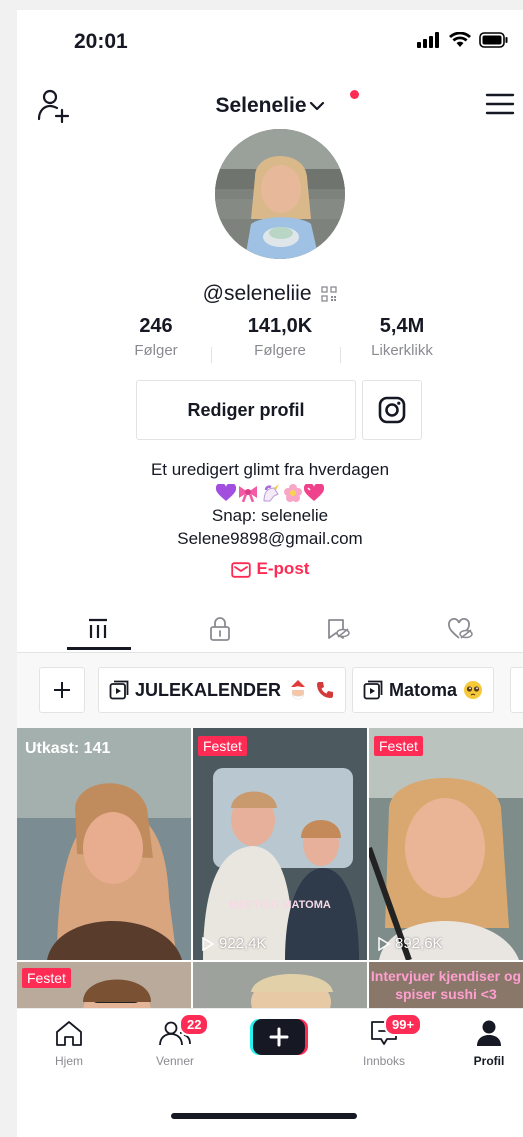 Image resolution: width=523 pixels, height=1137 pixels. I want to click on playlist-label: Matoma, so click(423, 689).